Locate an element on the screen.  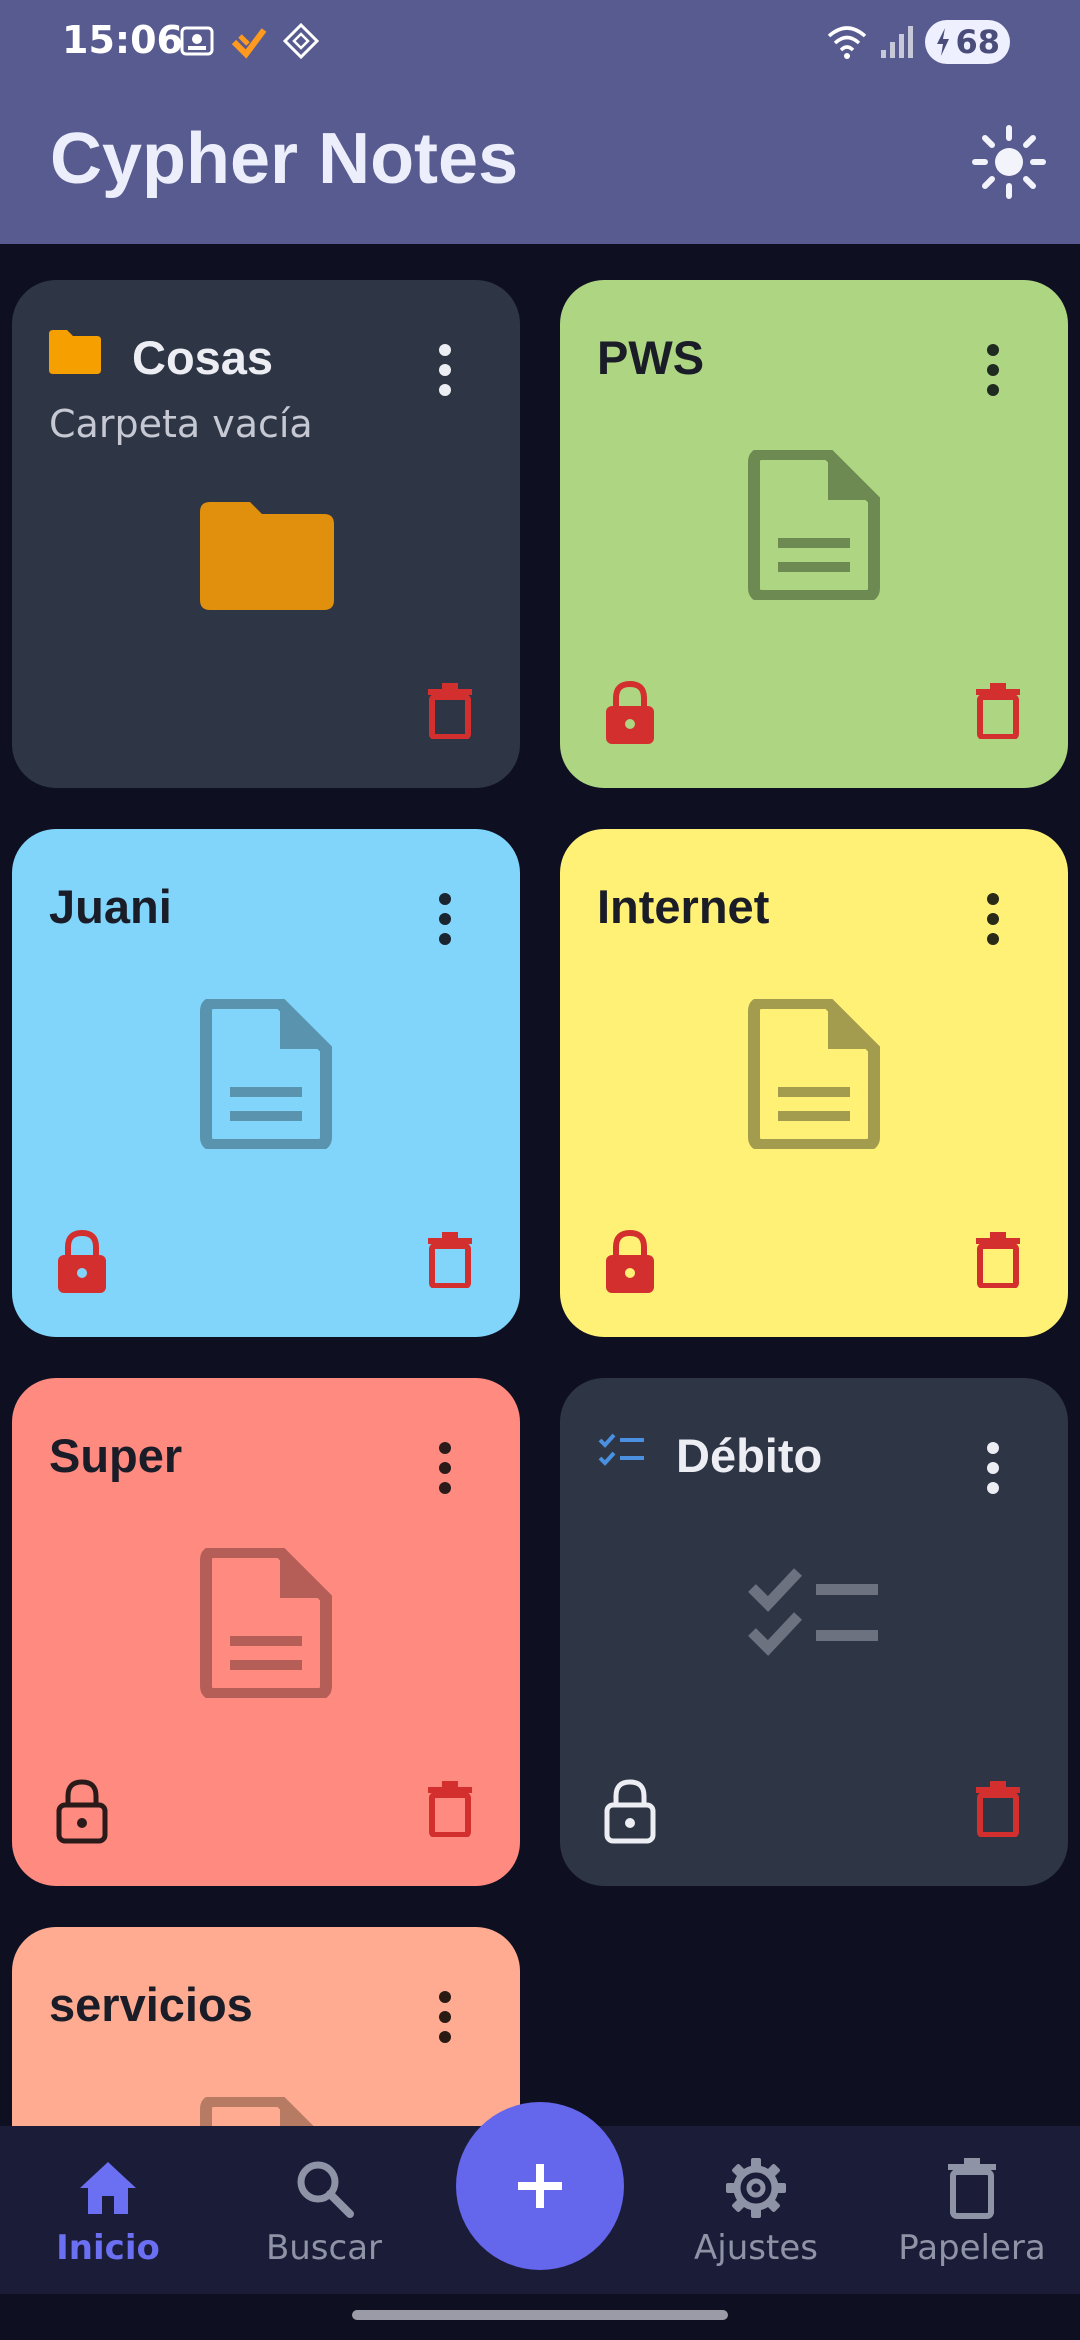
app-logo-icon is located at coordinates (249, 41).